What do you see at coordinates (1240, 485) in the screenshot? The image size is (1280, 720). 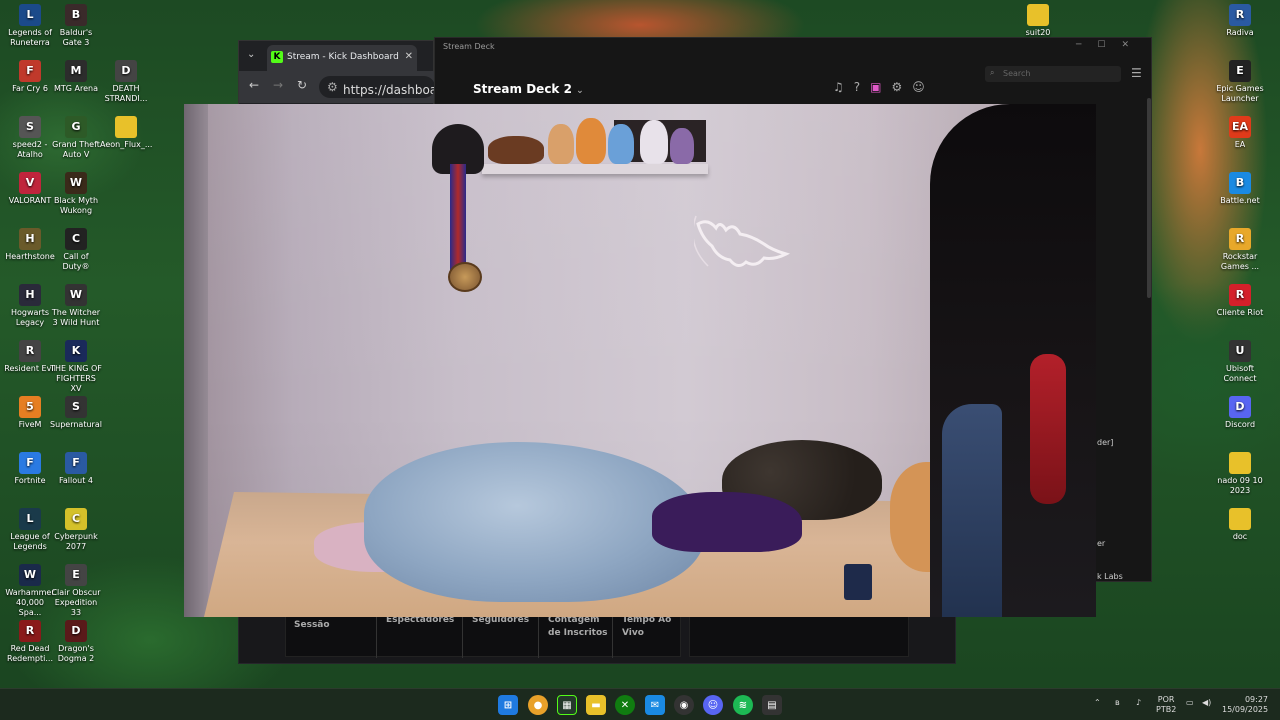 I see `desktop-shortcut-label: nado 09 10 2023` at bounding box center [1240, 485].